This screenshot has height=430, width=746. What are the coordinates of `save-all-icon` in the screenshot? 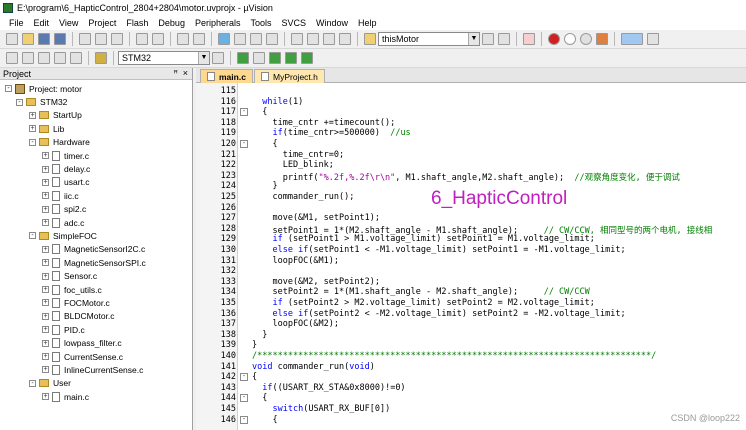 It's located at (60, 39).